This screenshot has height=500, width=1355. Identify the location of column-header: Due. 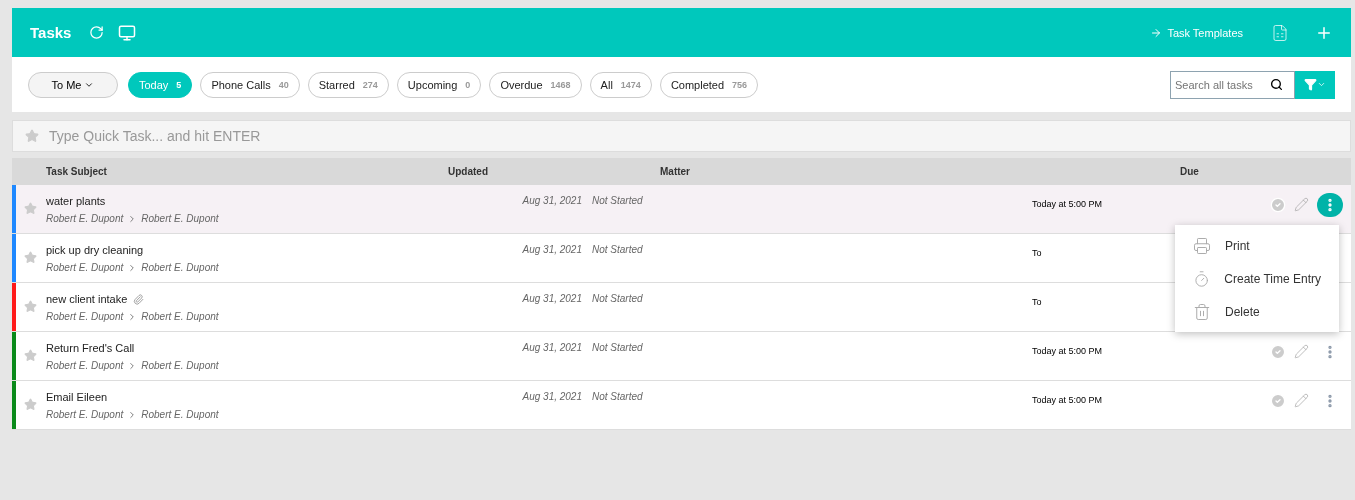
(1190, 171).